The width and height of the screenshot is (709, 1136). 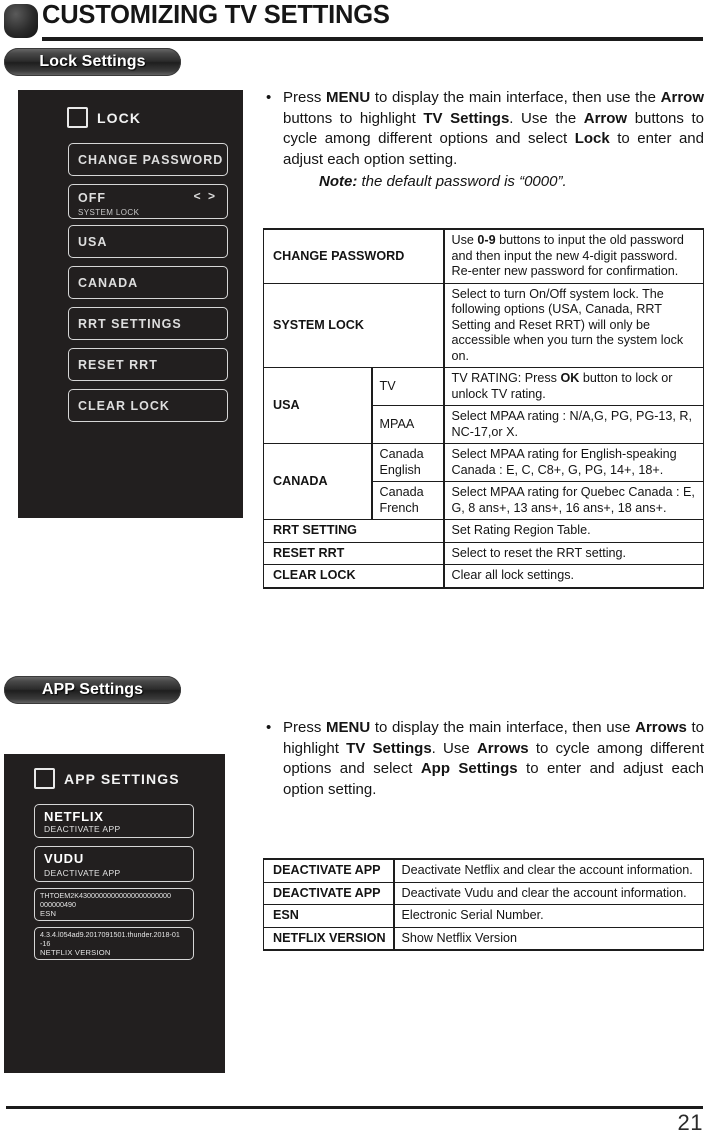 I want to click on page-header: CUSTOMIZING TV SETTINGS, so click(x=354, y=22).